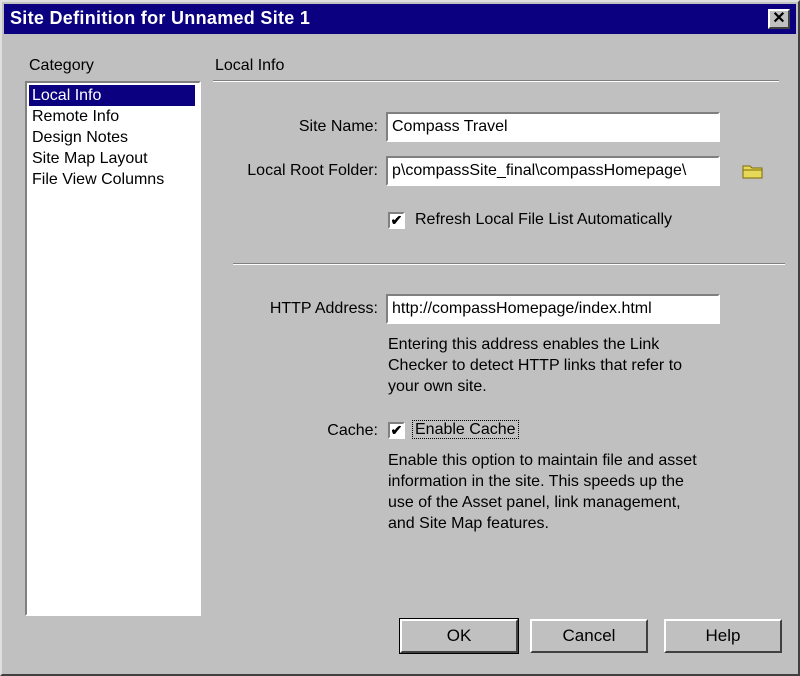 The width and height of the screenshot is (800, 676). I want to click on cancel-button: Cancel, so click(589, 636).